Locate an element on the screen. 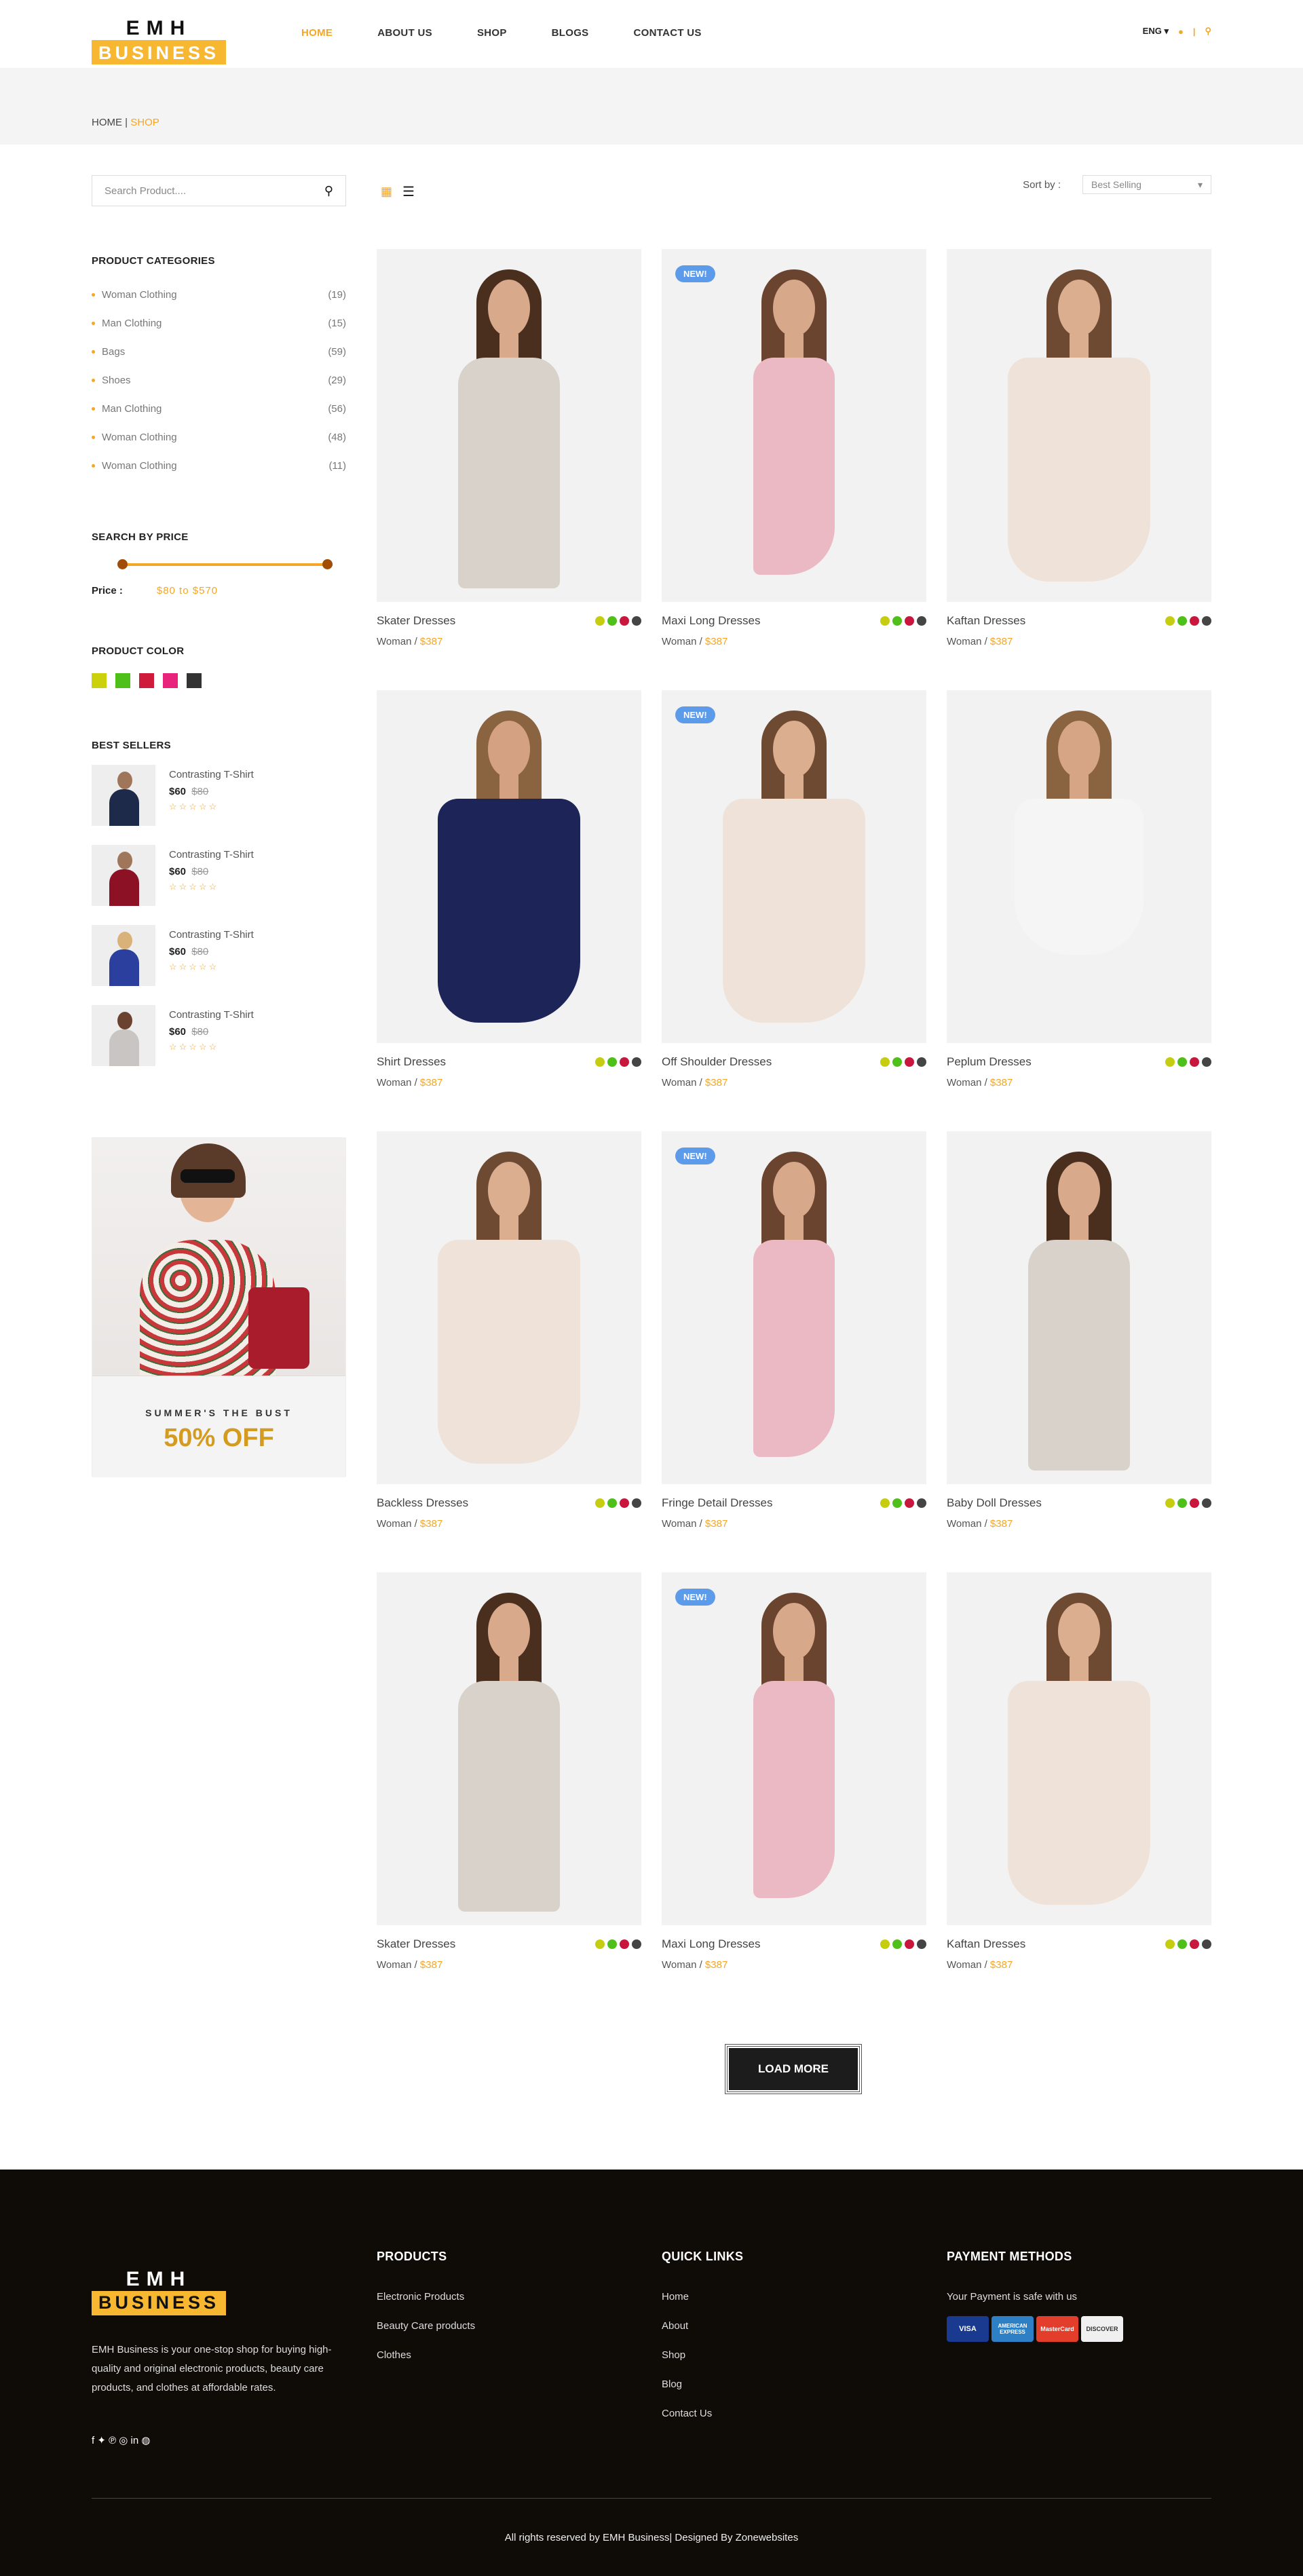 This screenshot has width=1303, height=2576. product-card: Shirt Dresses Woman / $387 is located at coordinates (509, 889).